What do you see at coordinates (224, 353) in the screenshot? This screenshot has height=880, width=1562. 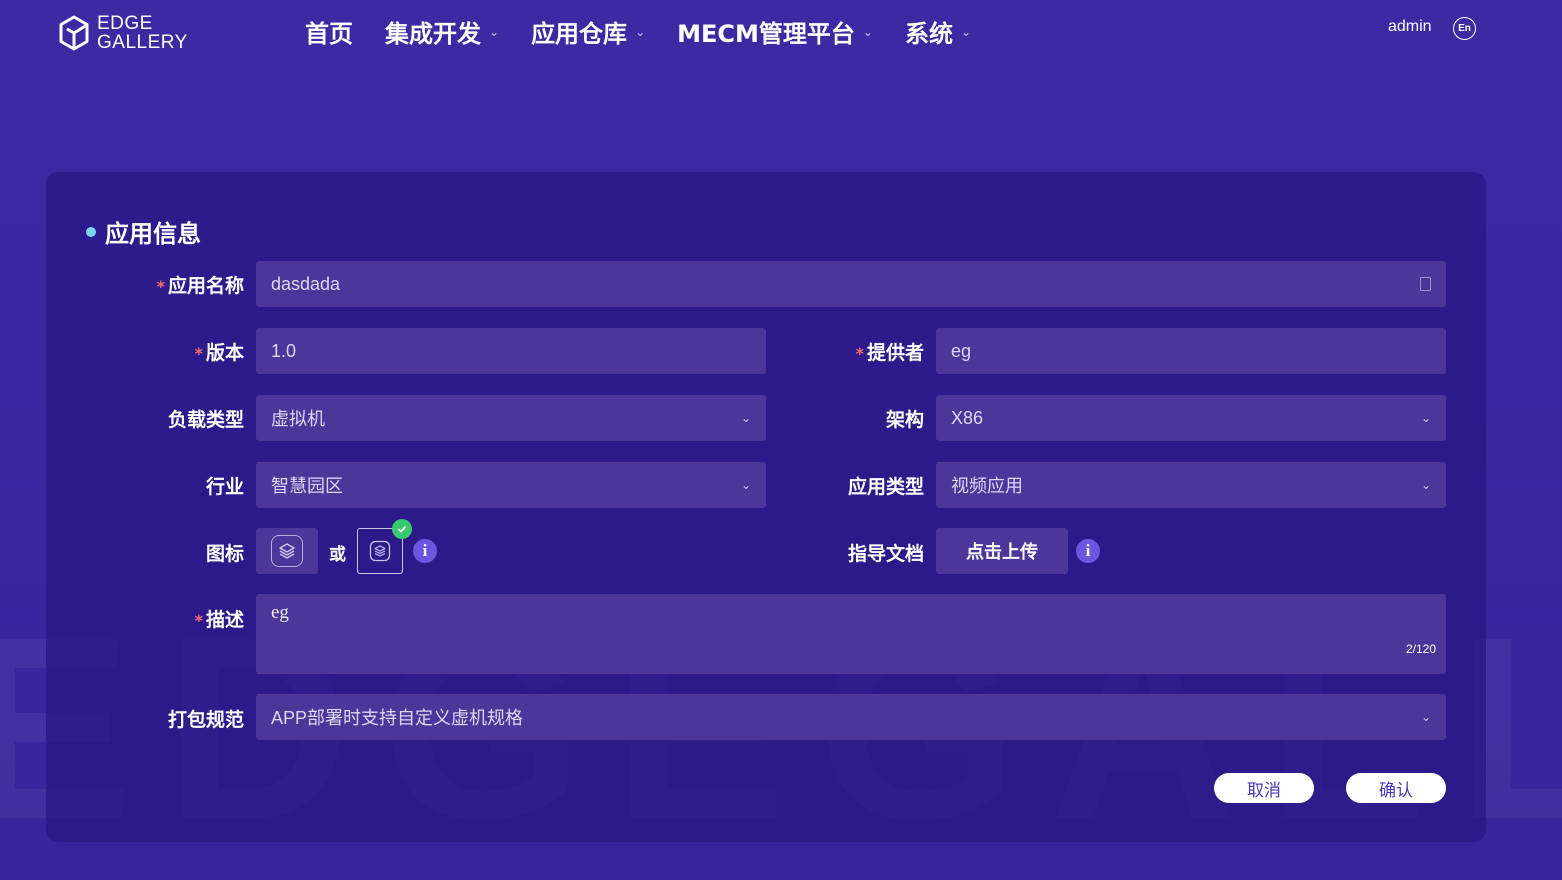 I see `version-label-text: 版本` at bounding box center [224, 353].